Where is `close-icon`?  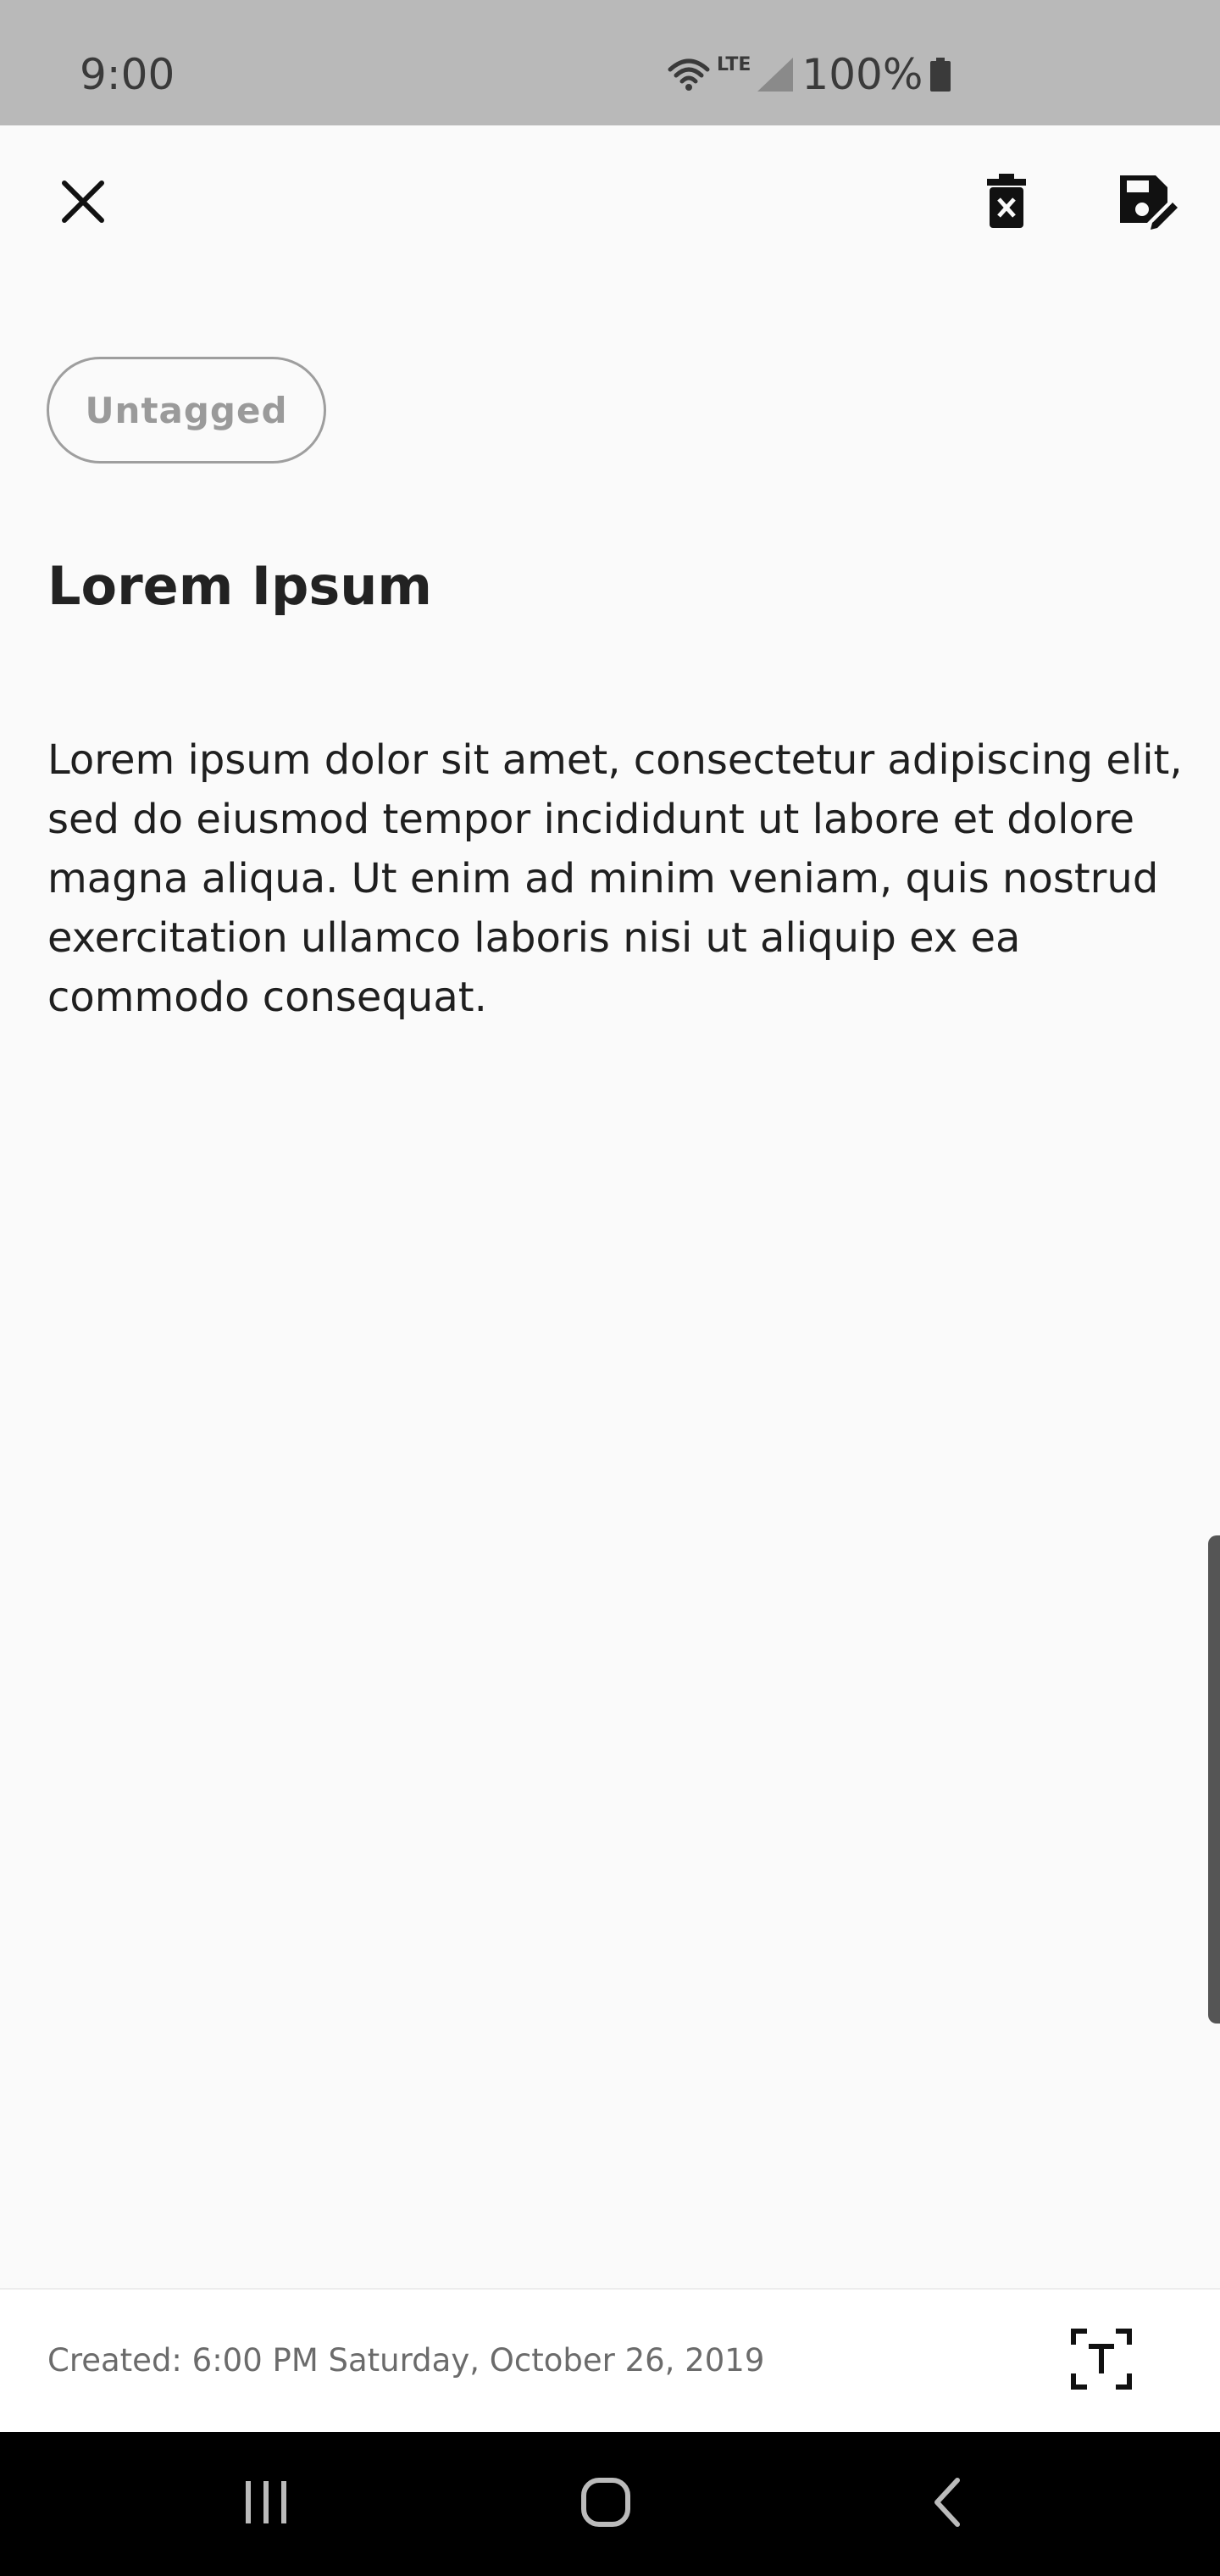 close-icon is located at coordinates (83, 203).